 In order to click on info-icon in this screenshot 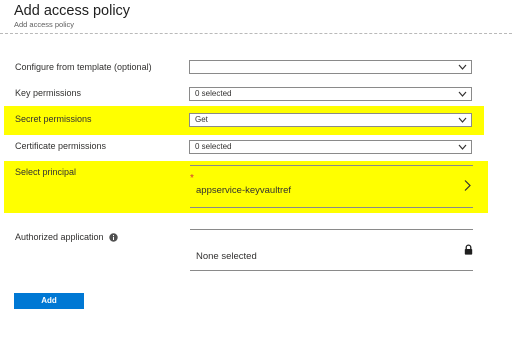, I will do `click(113, 237)`.